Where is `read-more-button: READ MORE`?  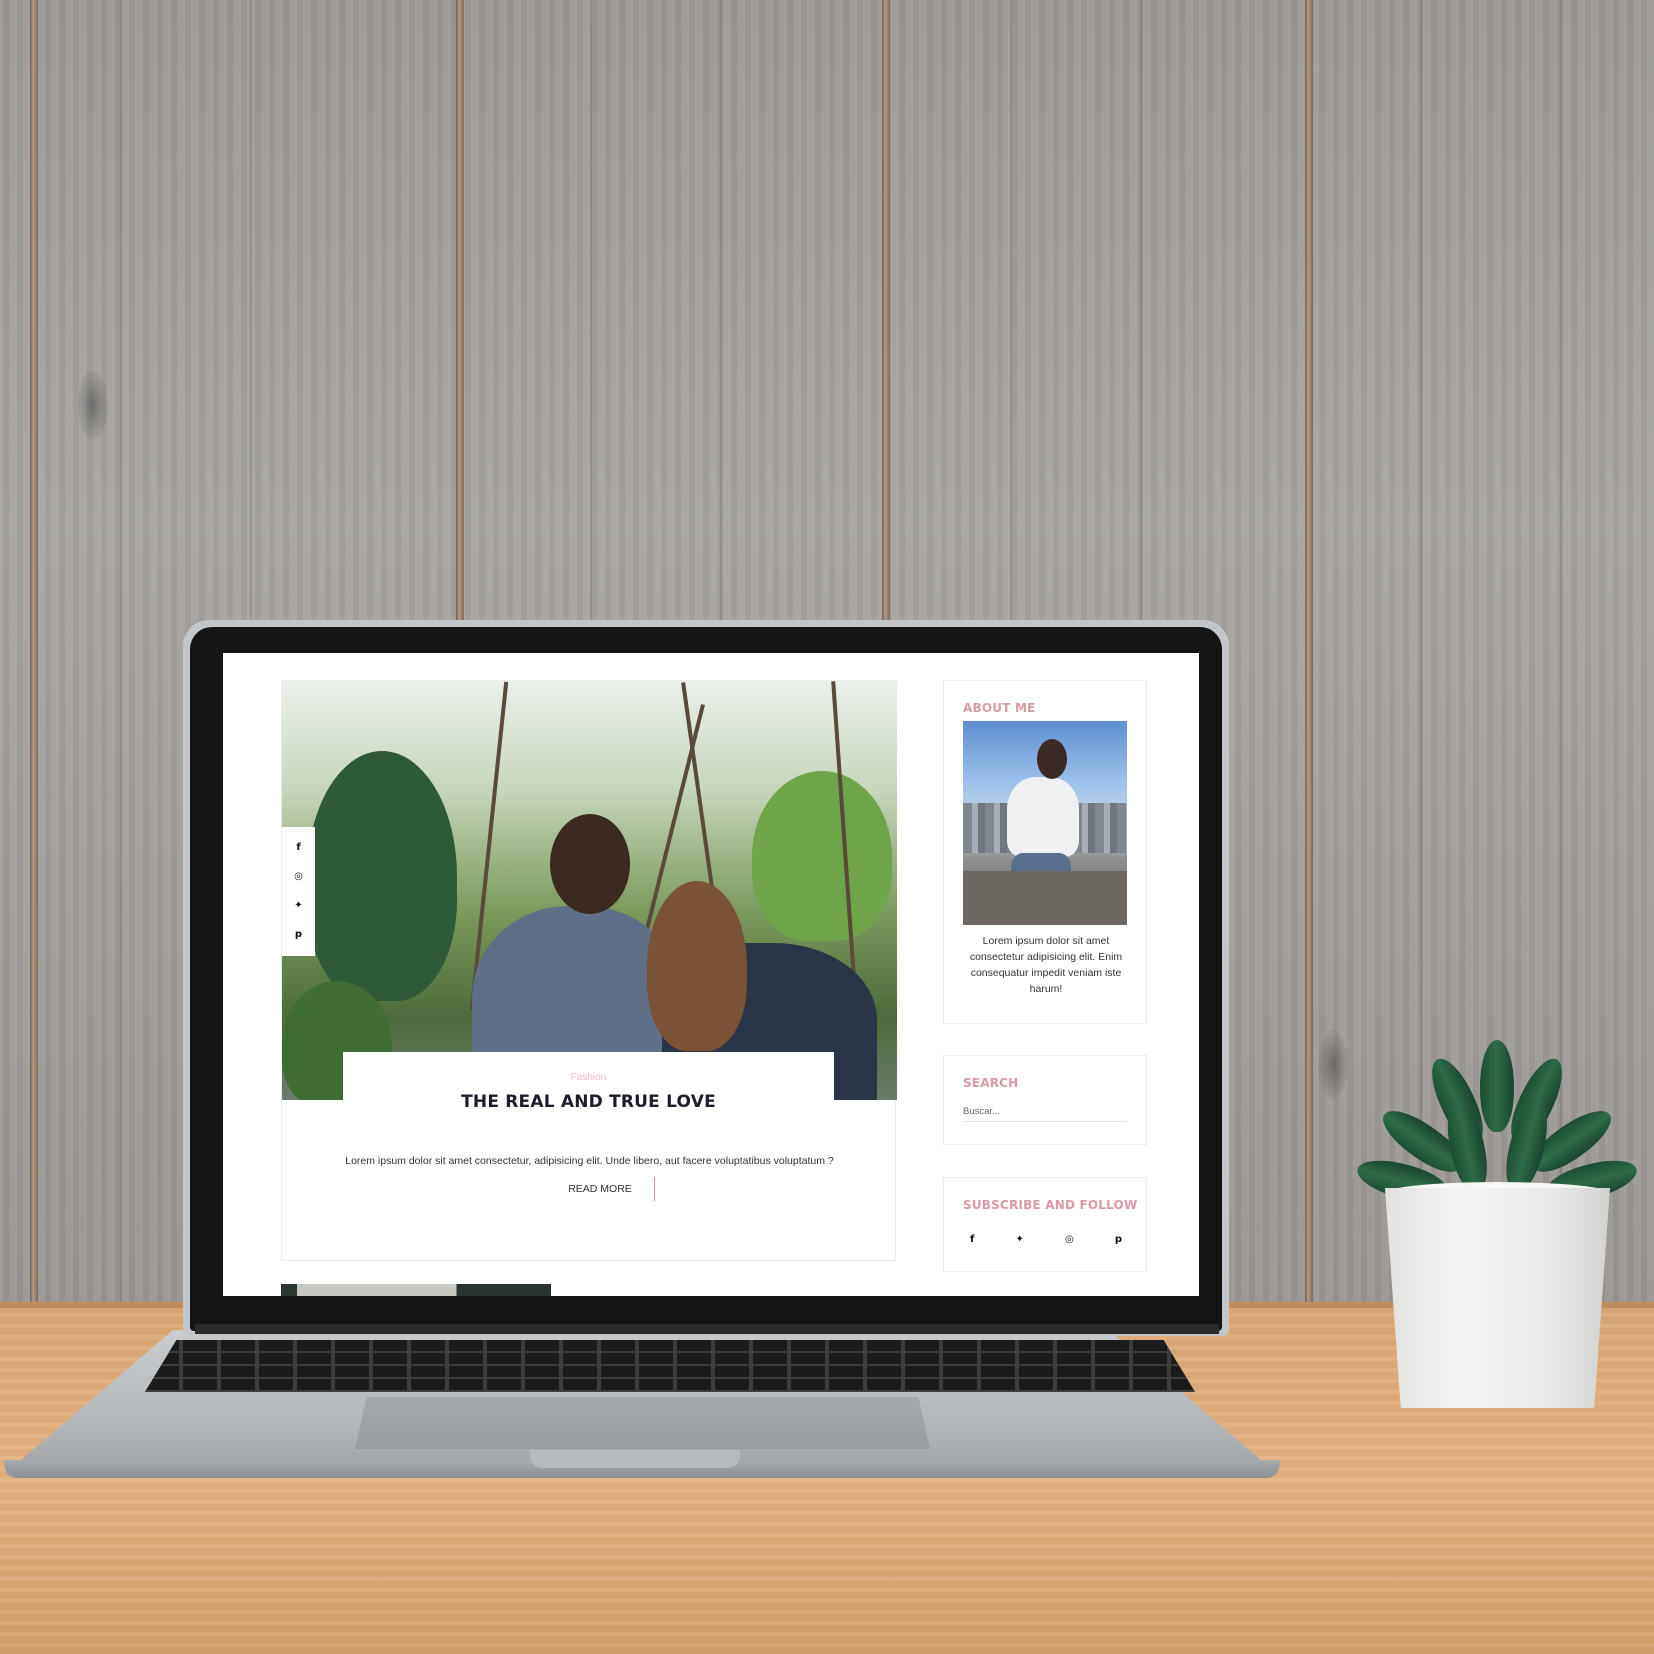 read-more-button: READ MORE is located at coordinates (611, 1189).